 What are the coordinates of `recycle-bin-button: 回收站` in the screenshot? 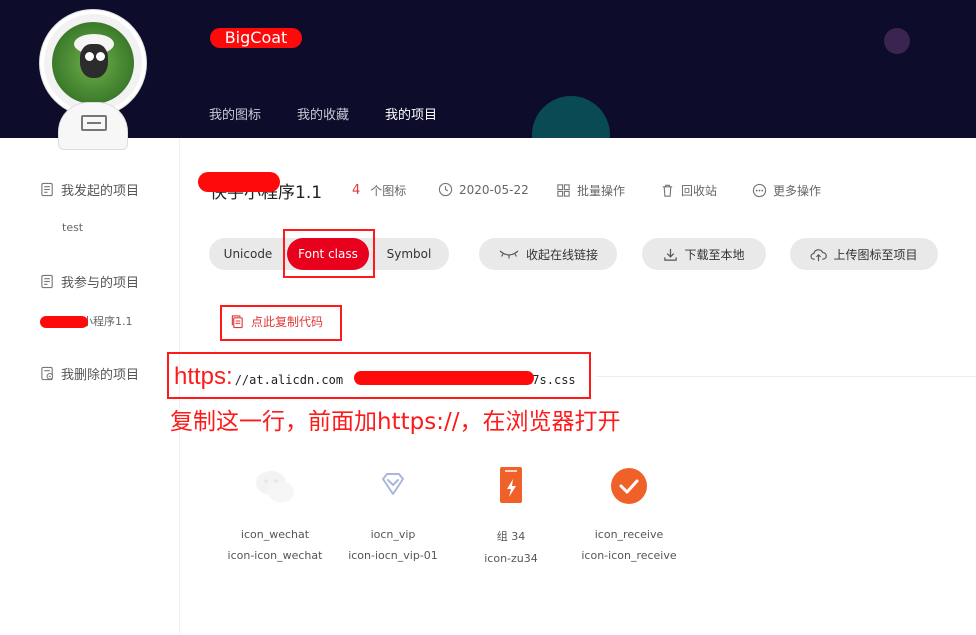 It's located at (688, 190).